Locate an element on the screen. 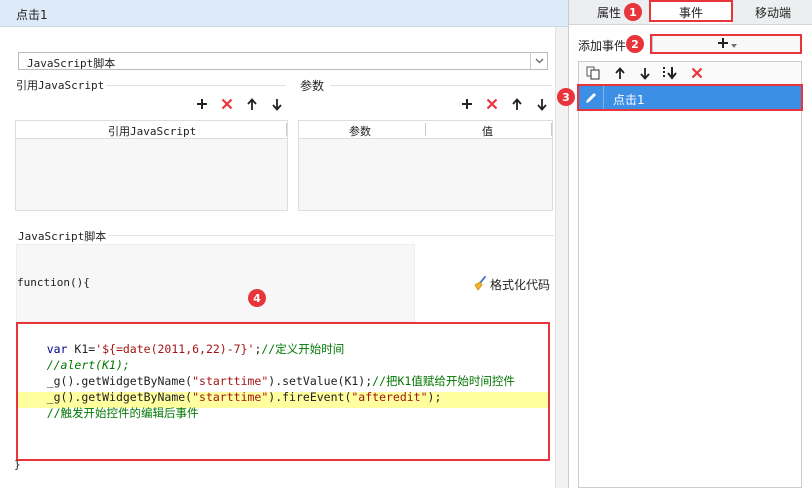  params-down-icon is located at coordinates (542, 104).